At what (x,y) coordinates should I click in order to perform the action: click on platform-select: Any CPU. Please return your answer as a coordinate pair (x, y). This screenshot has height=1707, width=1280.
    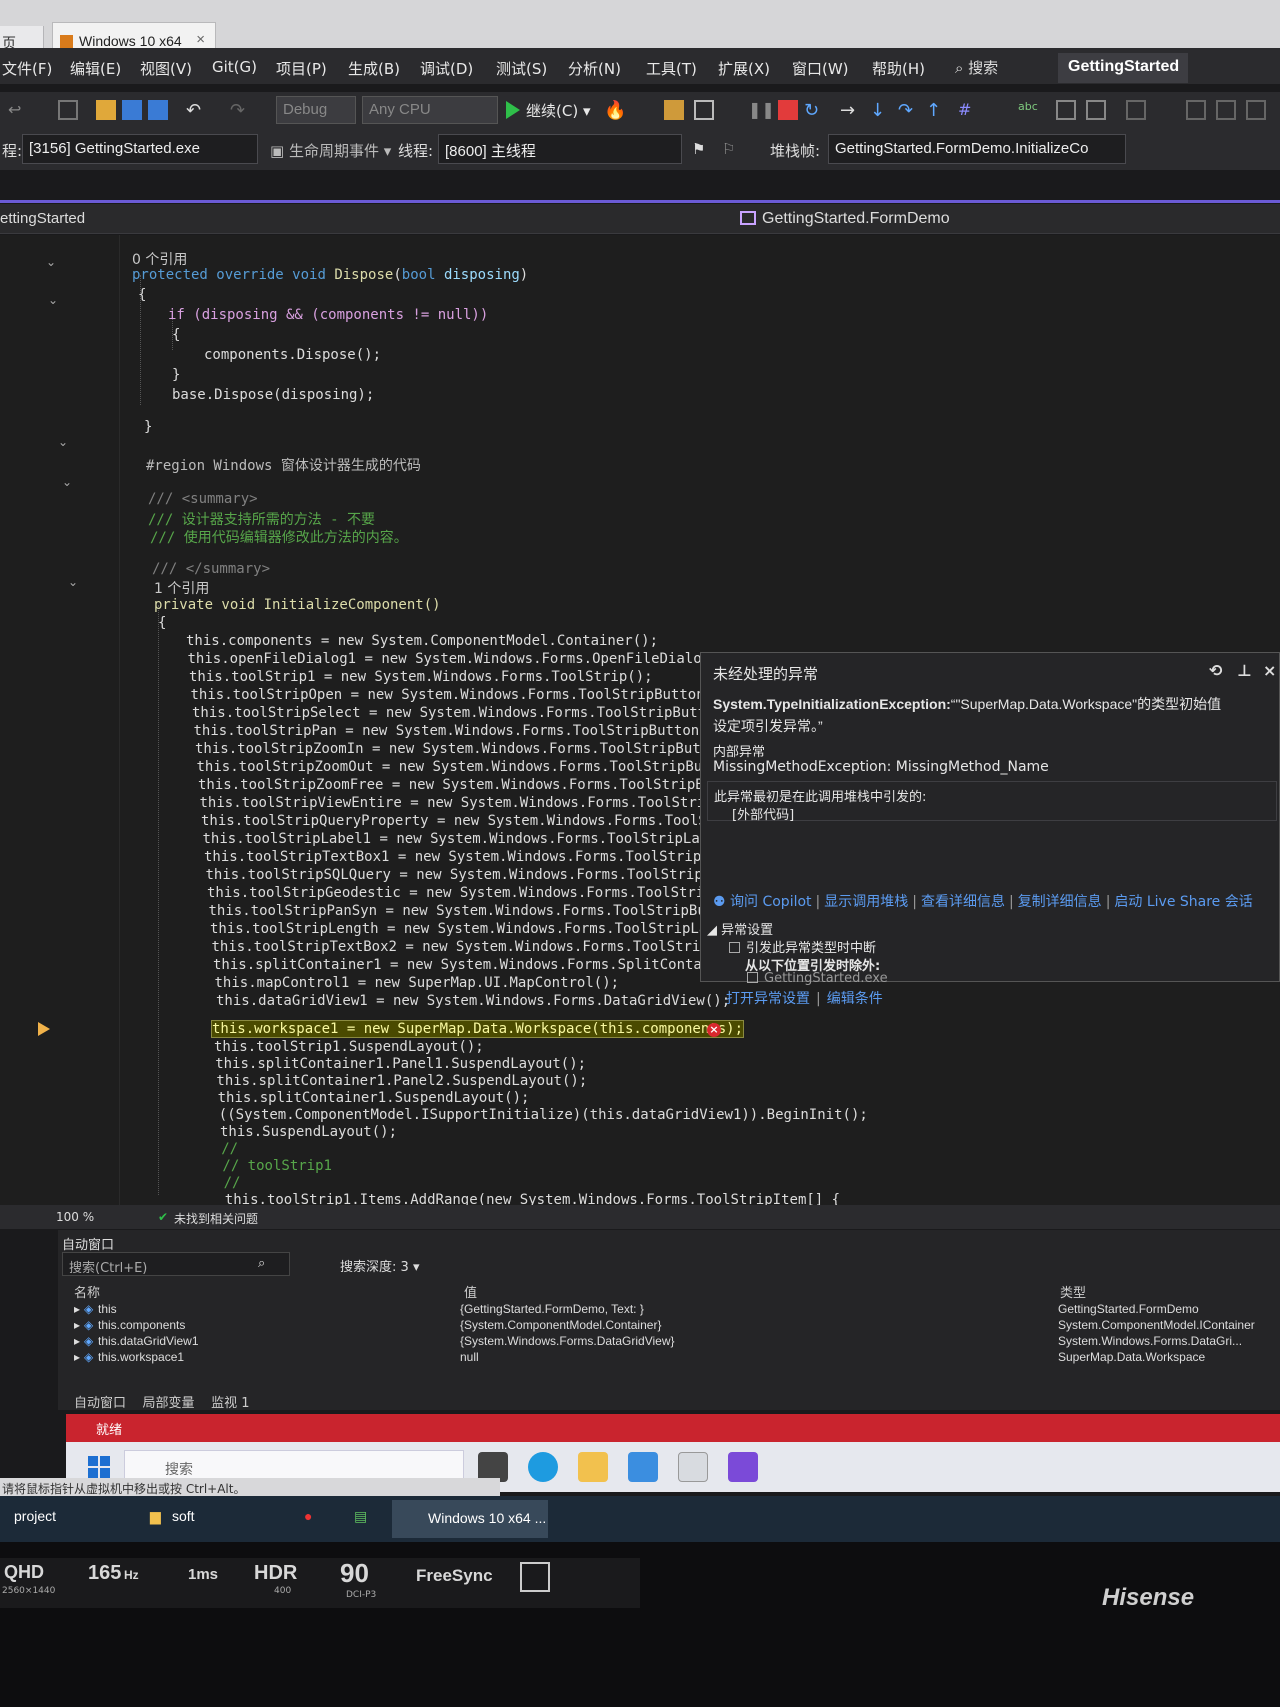
    Looking at the image, I should click on (430, 110).